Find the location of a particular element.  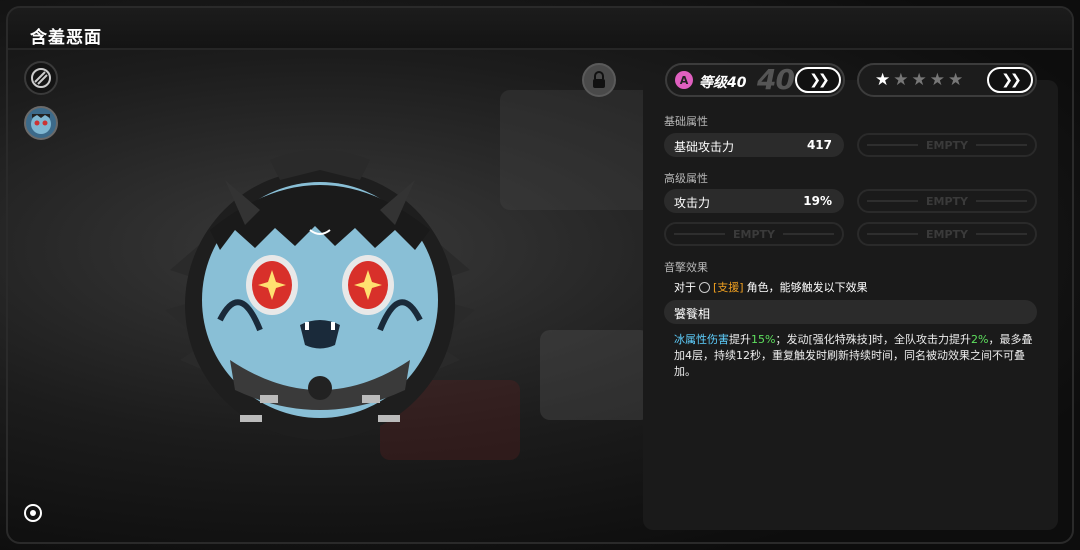

bangboo-avatar-icon is located at coordinates (41, 123).